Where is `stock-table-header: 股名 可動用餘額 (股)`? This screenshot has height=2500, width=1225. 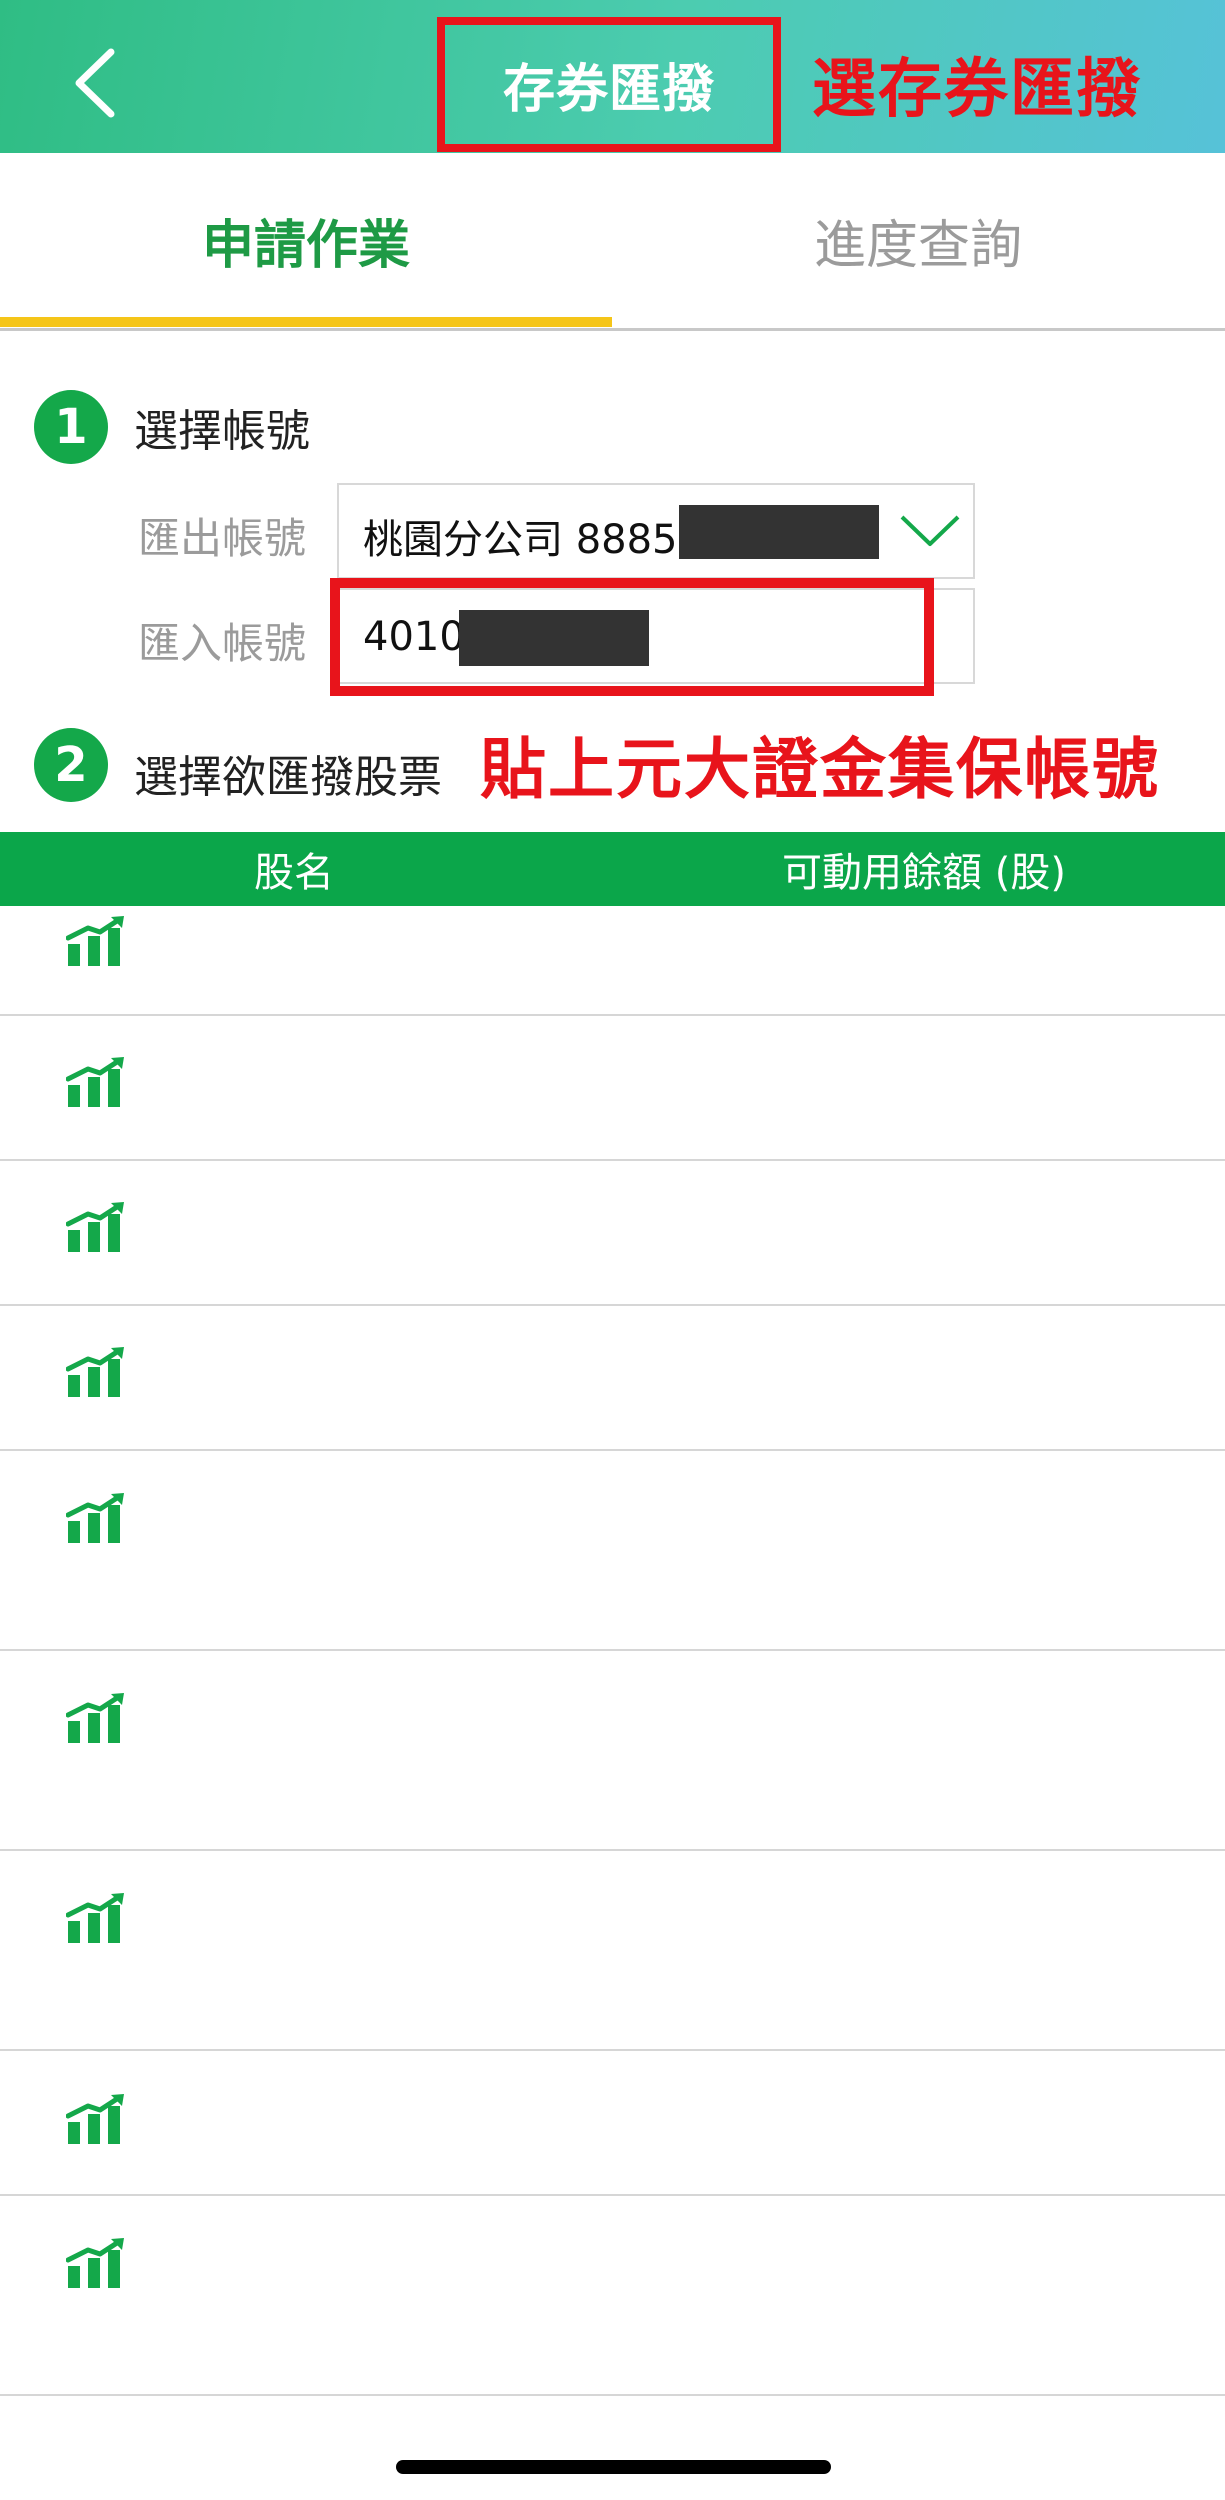 stock-table-header: 股名 可動用餘額 (股) is located at coordinates (612, 869).